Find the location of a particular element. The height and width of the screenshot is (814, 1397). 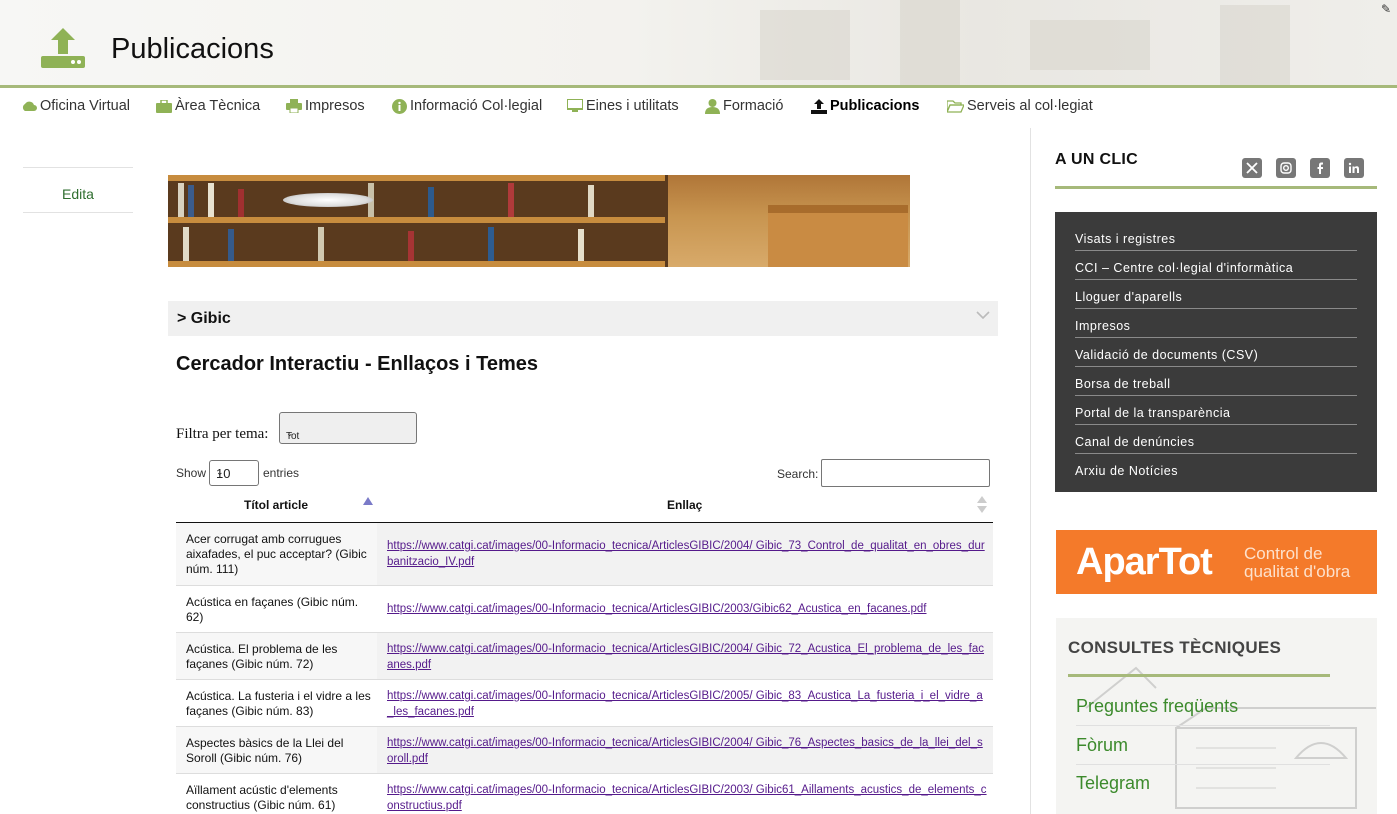

sort-icon is located at coordinates (982, 504).